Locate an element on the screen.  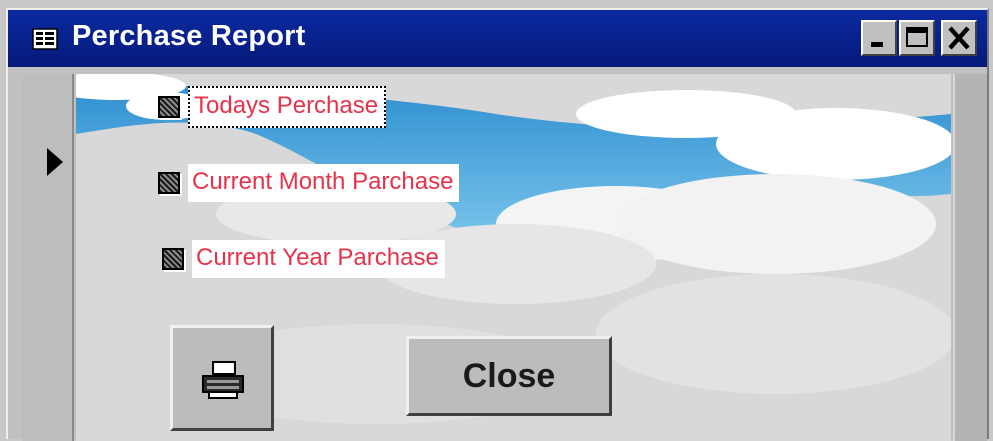
current-year-label: Current Year Parchase is located at coordinates (318, 259).